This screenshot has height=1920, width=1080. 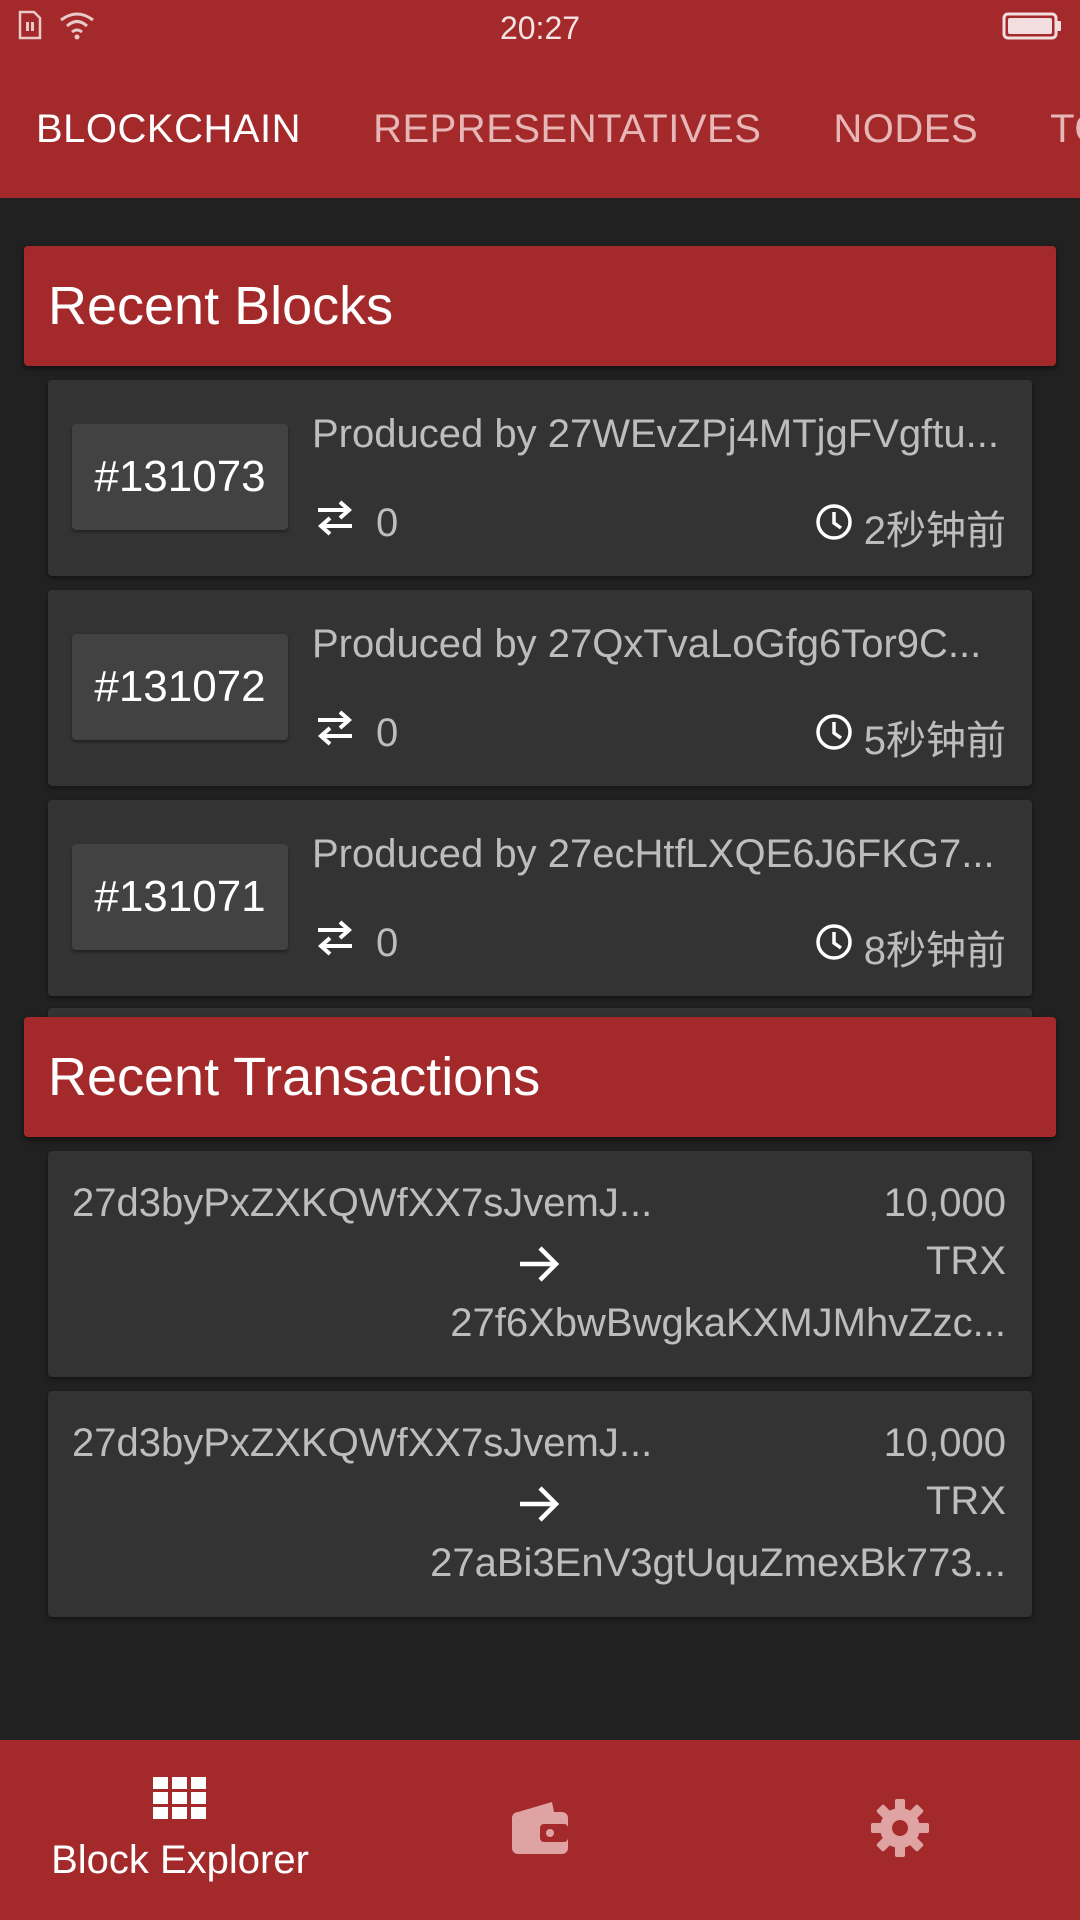 What do you see at coordinates (567, 129) in the screenshot?
I see `tab-representatives: REPRESENTATIVES` at bounding box center [567, 129].